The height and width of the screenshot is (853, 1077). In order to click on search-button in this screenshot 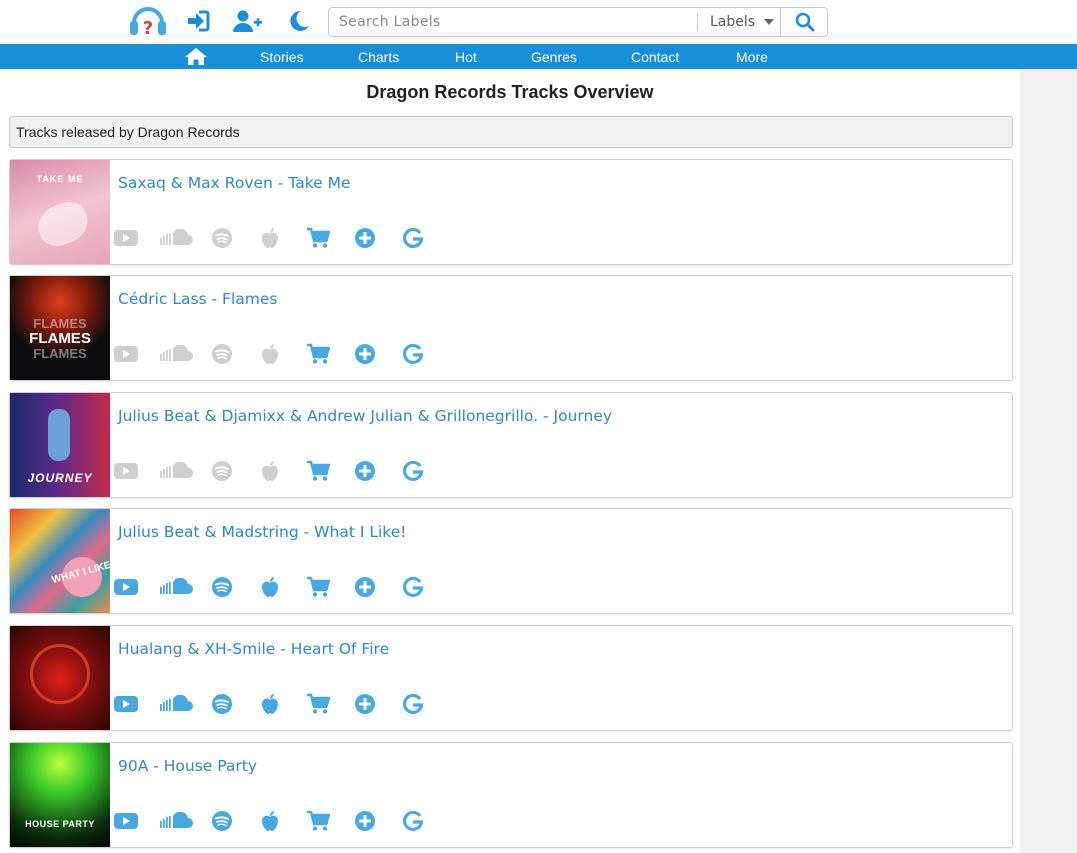, I will do `click(804, 22)`.